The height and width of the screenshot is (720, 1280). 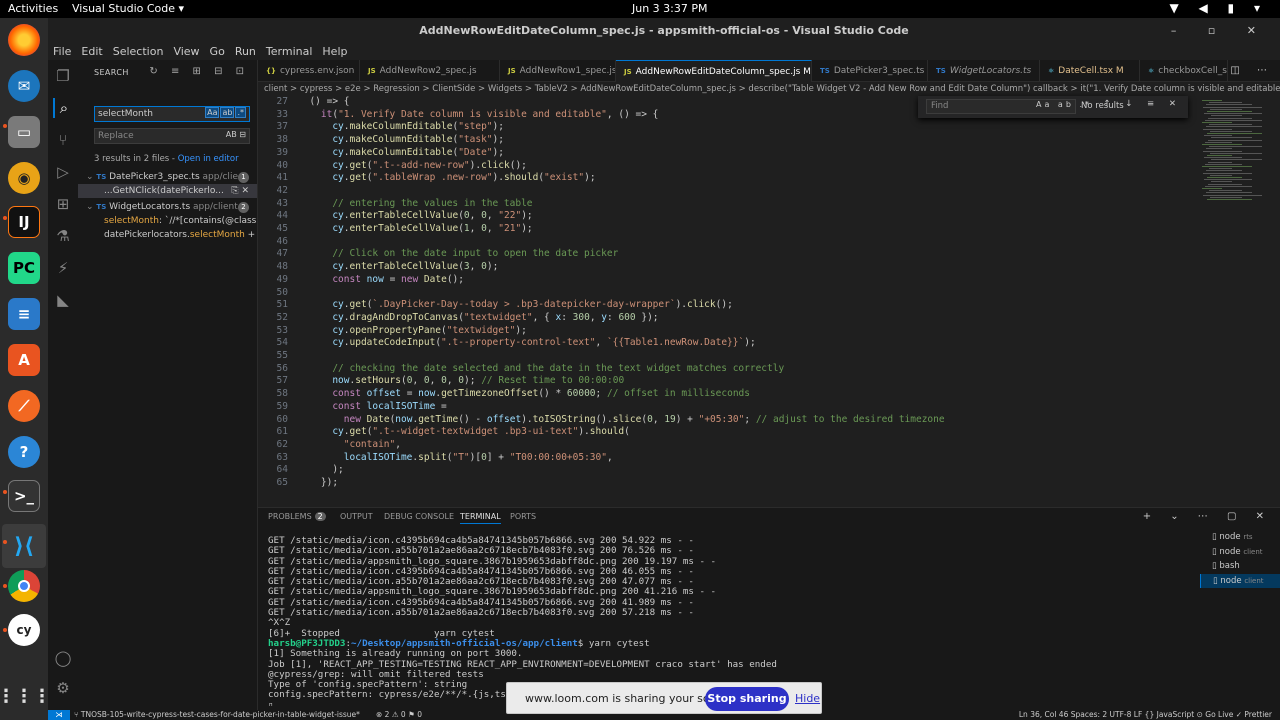 What do you see at coordinates (167, 191) in the screenshot?
I see `result-match: ...GetNClick(datePickerlo... ⎘ ✕` at bounding box center [167, 191].